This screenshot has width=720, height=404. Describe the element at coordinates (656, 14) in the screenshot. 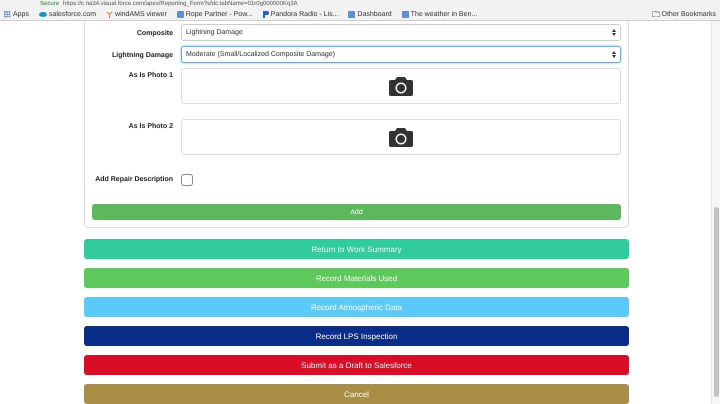

I see `folder-icon` at that location.